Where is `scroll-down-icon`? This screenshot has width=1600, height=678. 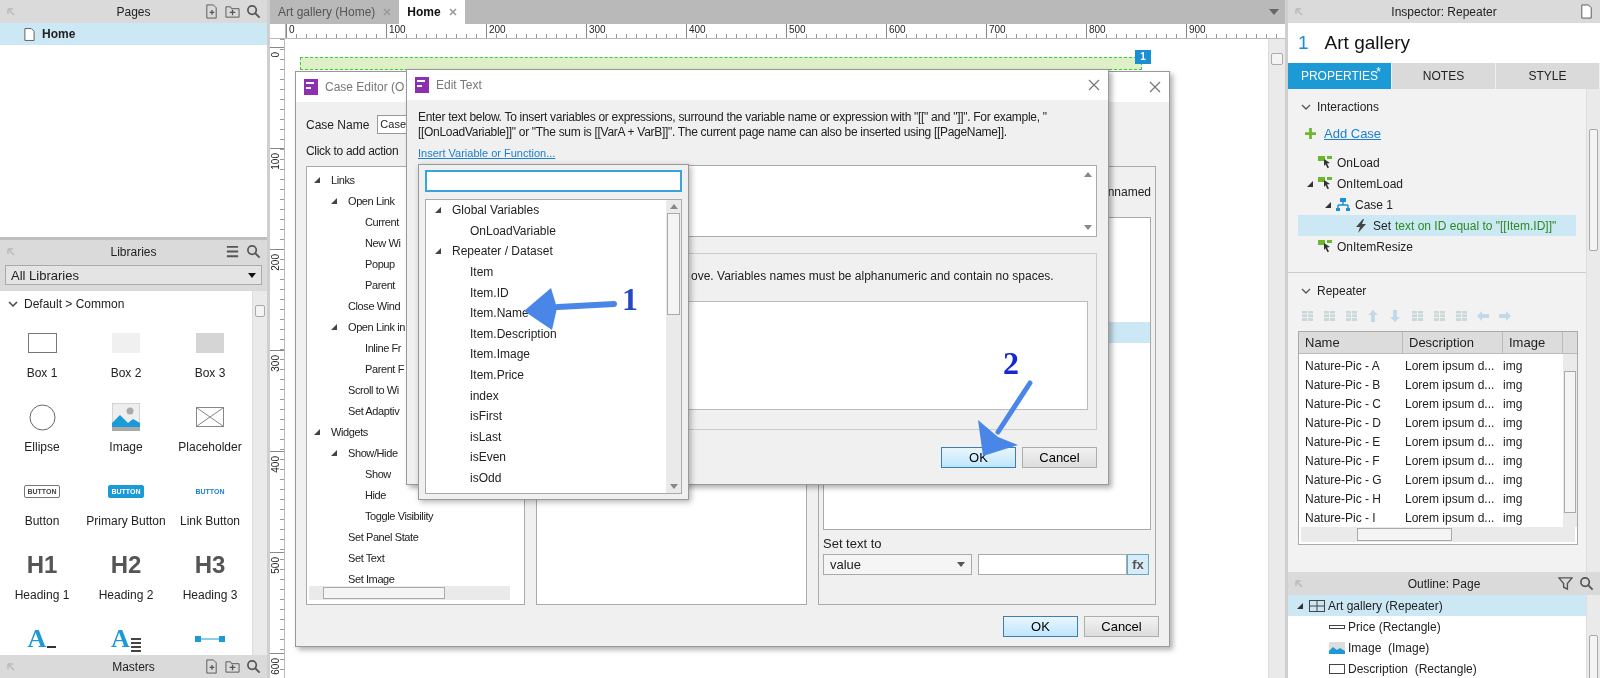 scroll-down-icon is located at coordinates (1088, 227).